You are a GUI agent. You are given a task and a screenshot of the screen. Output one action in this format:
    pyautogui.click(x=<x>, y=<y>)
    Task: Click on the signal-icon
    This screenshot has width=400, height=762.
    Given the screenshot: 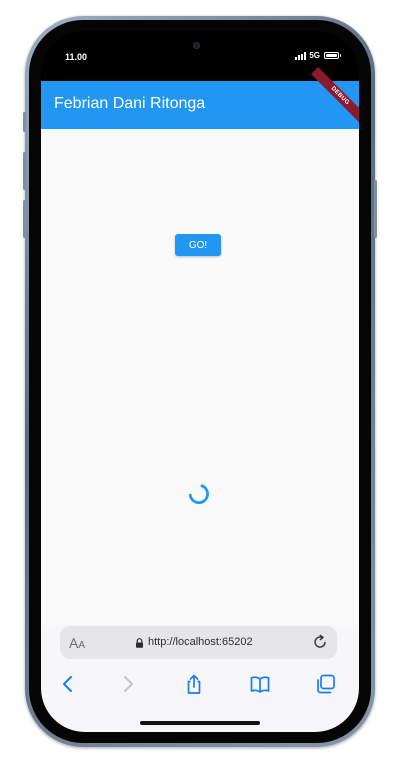 What is the action you would take?
    pyautogui.click(x=301, y=55)
    